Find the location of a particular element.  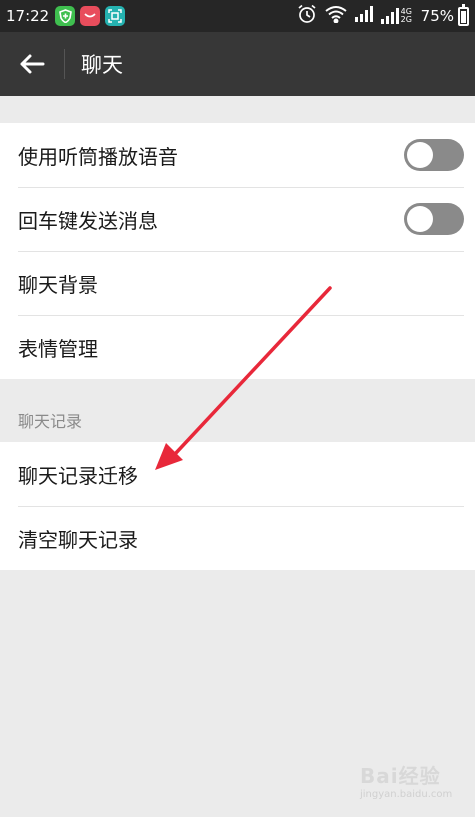

battery-icon is located at coordinates (463, 14).